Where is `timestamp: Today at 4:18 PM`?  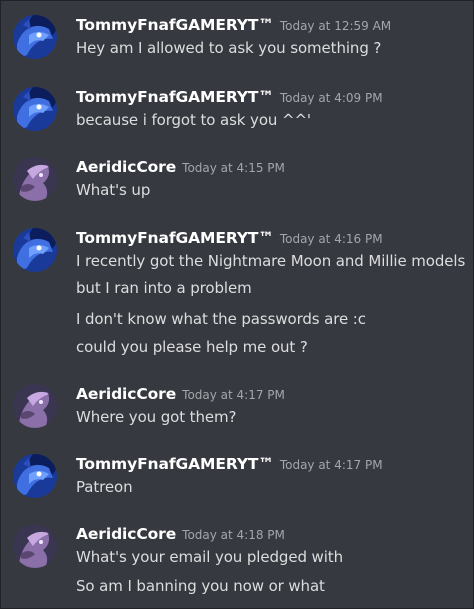
timestamp: Today at 4:18 PM is located at coordinates (233, 535).